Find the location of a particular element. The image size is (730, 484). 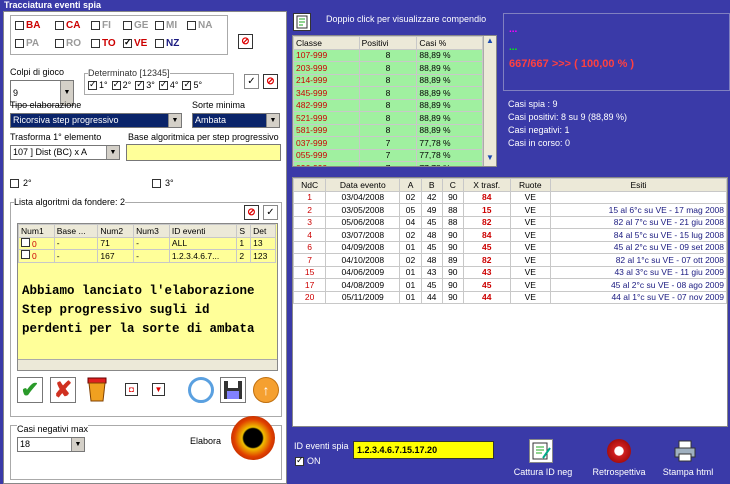

wheel-ro: RO is located at coordinates (68, 43).